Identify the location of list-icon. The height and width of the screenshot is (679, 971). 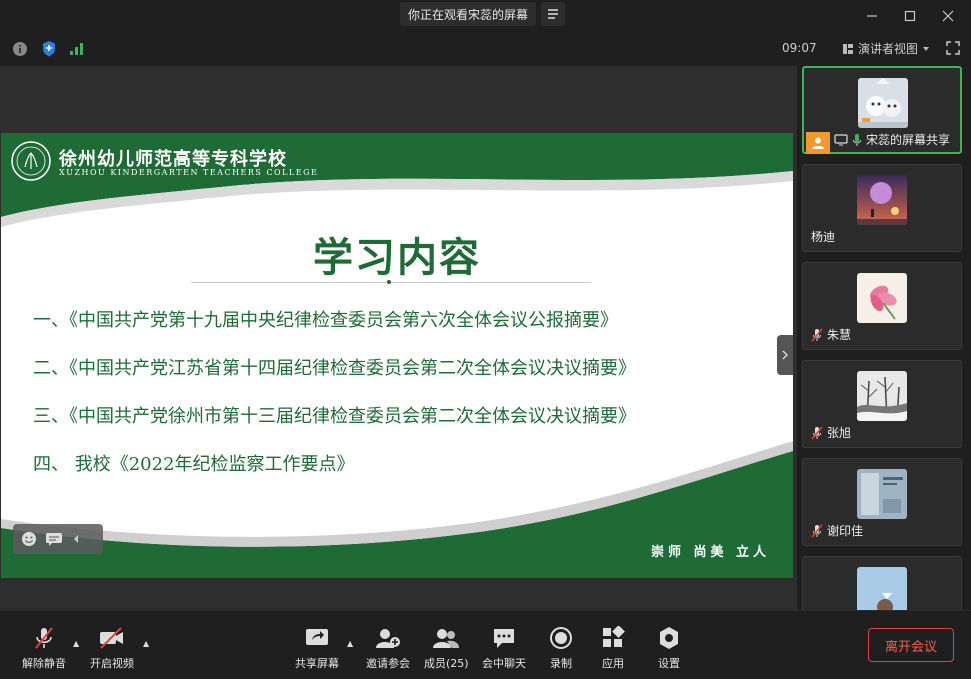
(553, 14).